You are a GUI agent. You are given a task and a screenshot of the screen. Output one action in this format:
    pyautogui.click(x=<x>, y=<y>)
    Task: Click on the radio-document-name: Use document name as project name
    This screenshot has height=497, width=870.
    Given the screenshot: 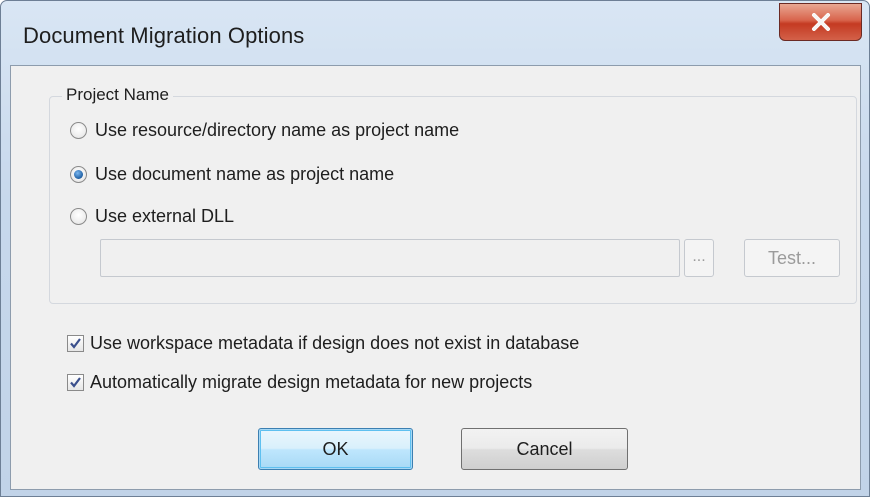 What is the action you would take?
    pyautogui.click(x=232, y=174)
    